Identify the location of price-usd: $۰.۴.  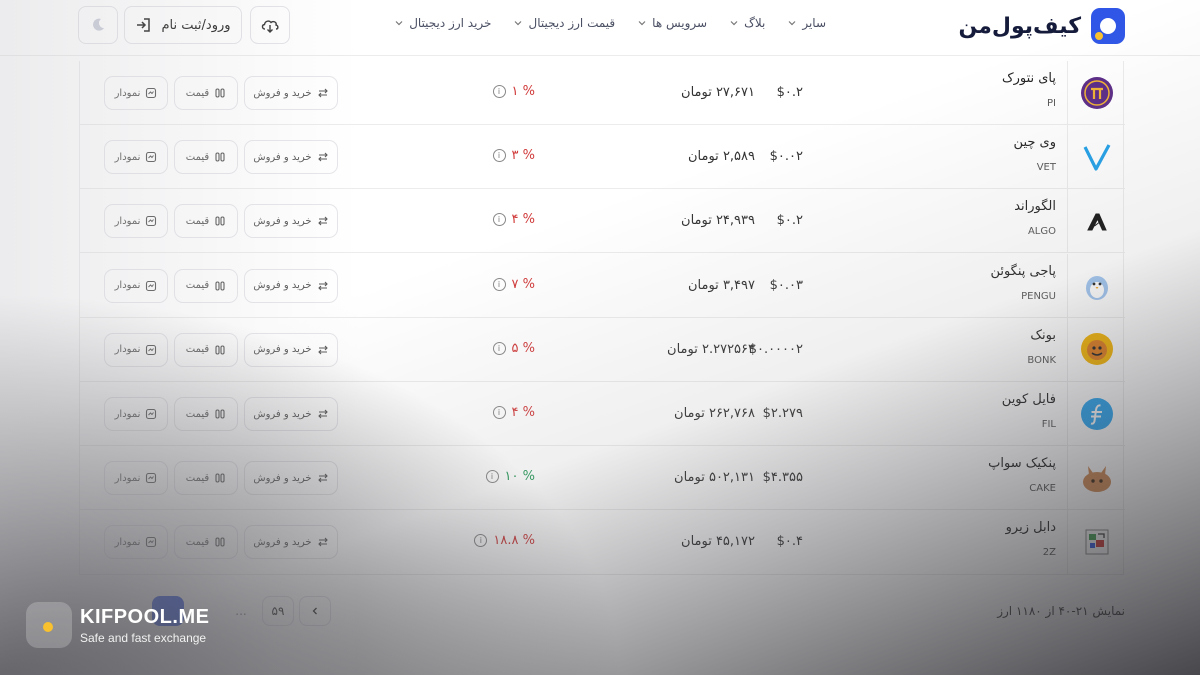
(789, 542).